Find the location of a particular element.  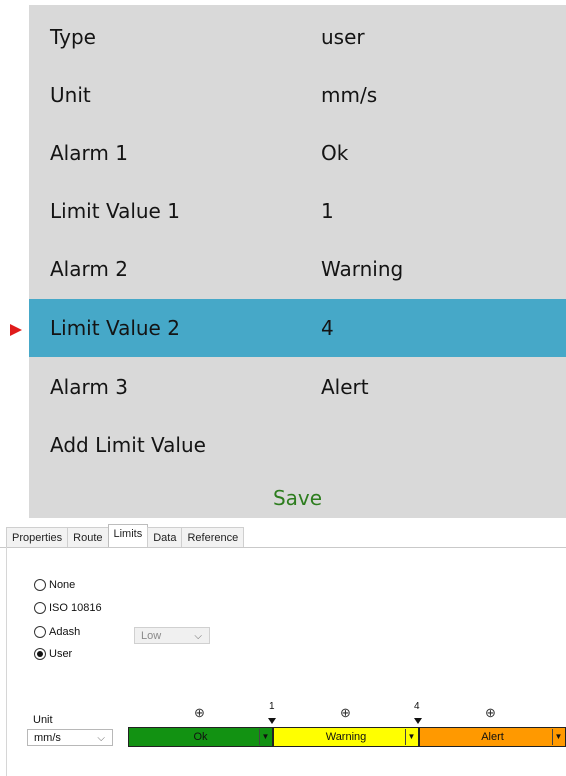

row-value: mm/s is located at coordinates (349, 95).